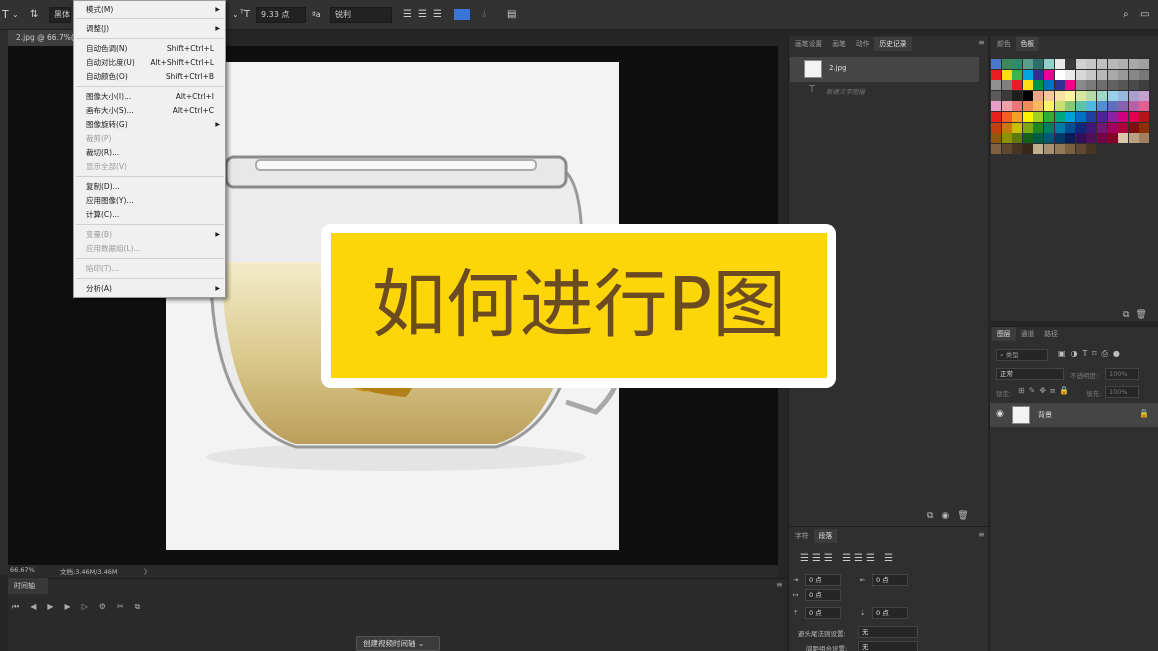  I want to click on history-step, so click(884, 91).